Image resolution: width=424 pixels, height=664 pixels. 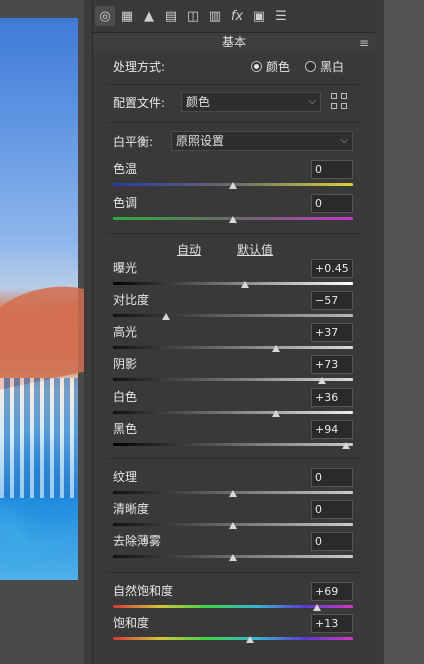 What do you see at coordinates (189, 249) in the screenshot?
I see `auto-button: 自动` at bounding box center [189, 249].